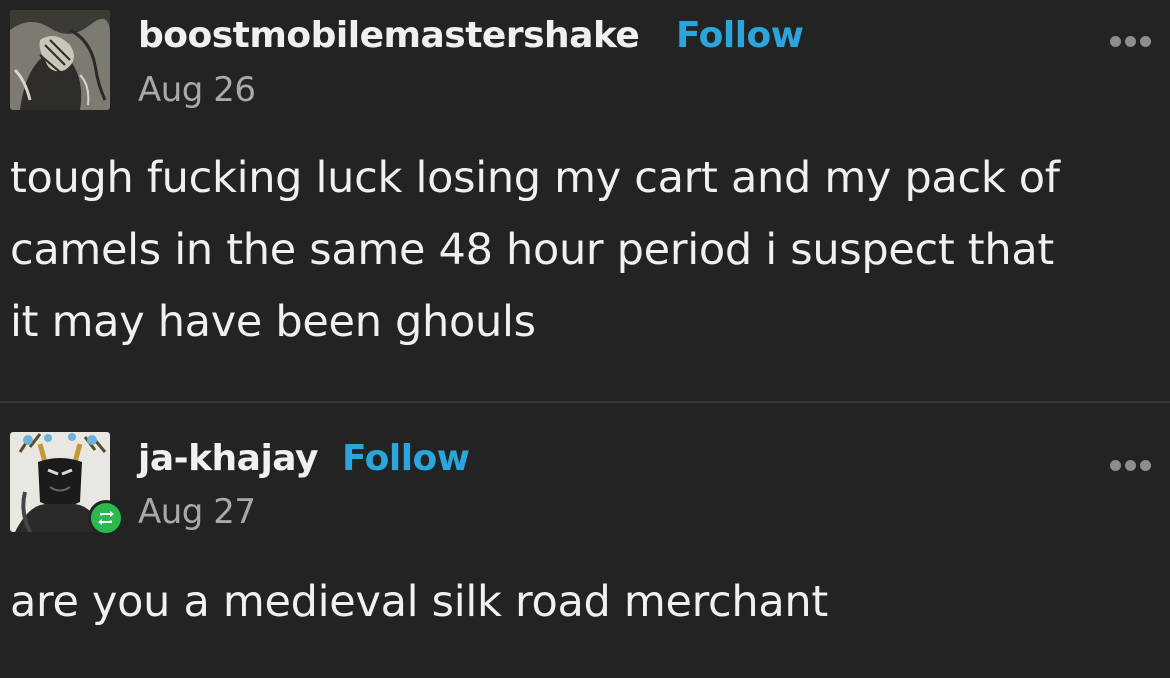 The height and width of the screenshot is (678, 1170). What do you see at coordinates (228, 458) in the screenshot?
I see `username: ja-khajay` at bounding box center [228, 458].